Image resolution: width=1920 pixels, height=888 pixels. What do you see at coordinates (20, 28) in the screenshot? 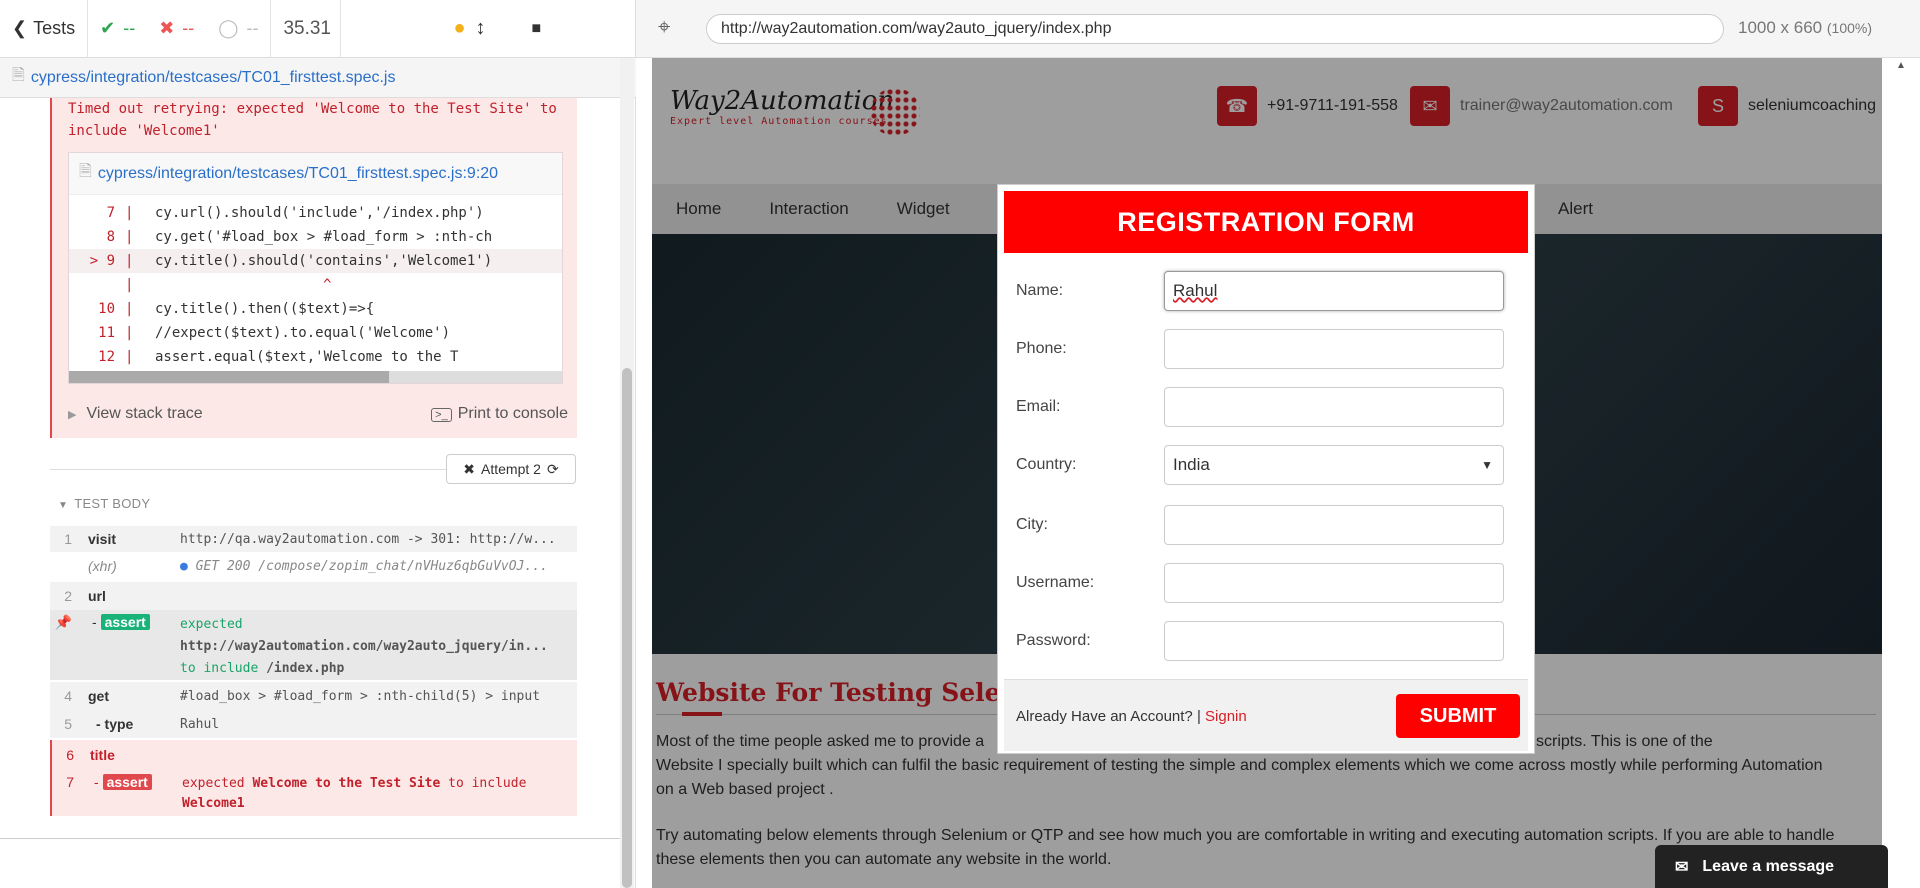
I see `chevron-left-icon: ❮` at bounding box center [20, 28].